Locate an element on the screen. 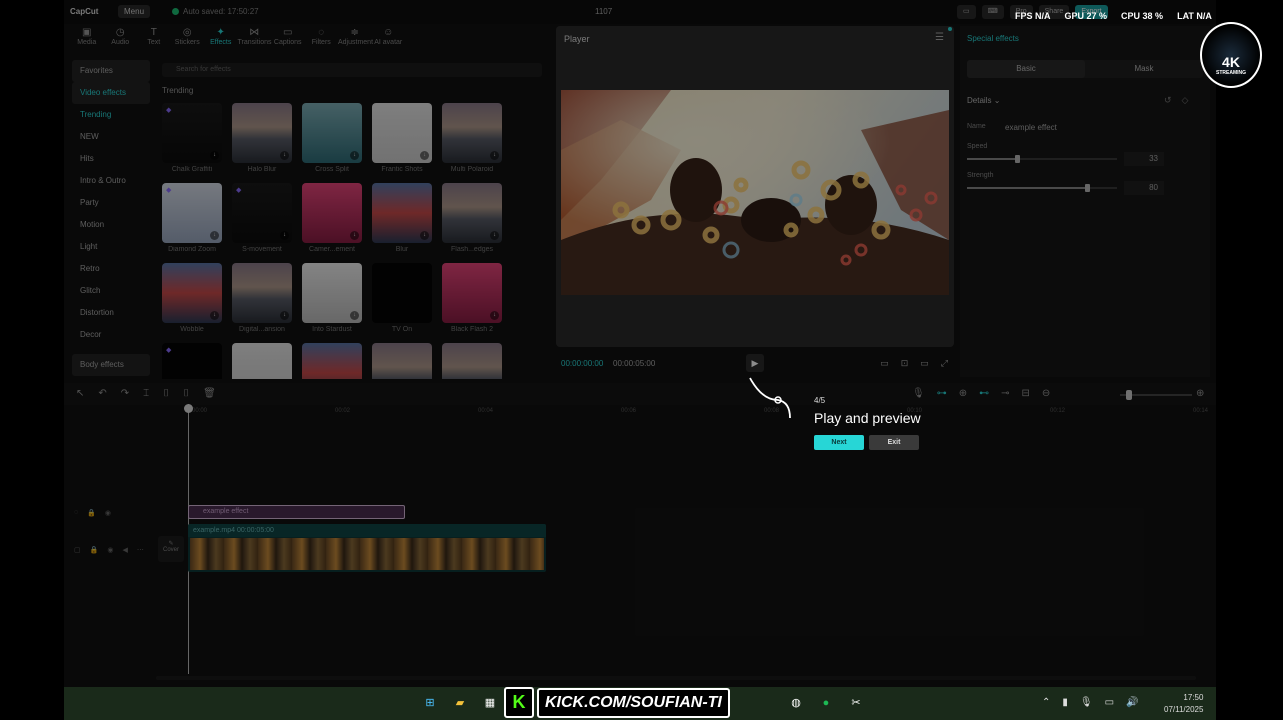  effect-card: ◆ ↓ Diamond Zoom is located at coordinates (192, 218).